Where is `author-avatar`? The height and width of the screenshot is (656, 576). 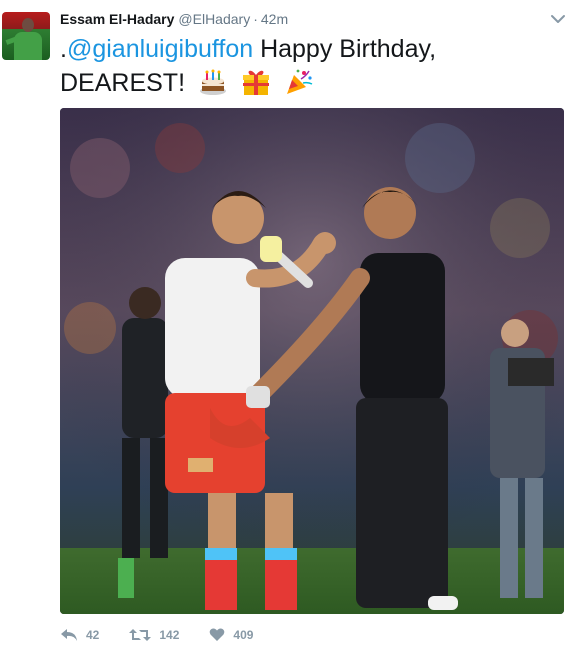 author-avatar is located at coordinates (26, 36).